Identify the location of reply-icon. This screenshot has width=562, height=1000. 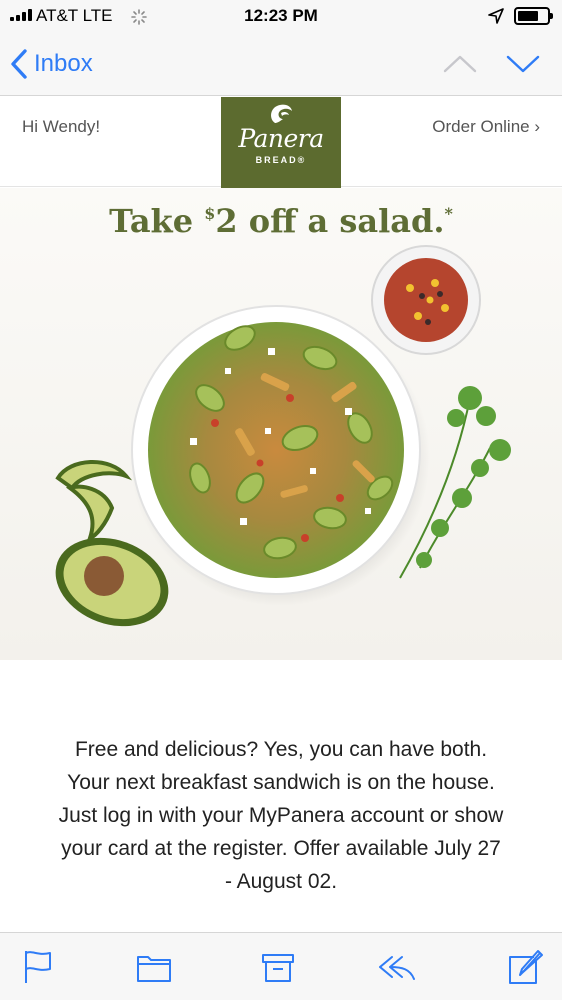
(396, 967).